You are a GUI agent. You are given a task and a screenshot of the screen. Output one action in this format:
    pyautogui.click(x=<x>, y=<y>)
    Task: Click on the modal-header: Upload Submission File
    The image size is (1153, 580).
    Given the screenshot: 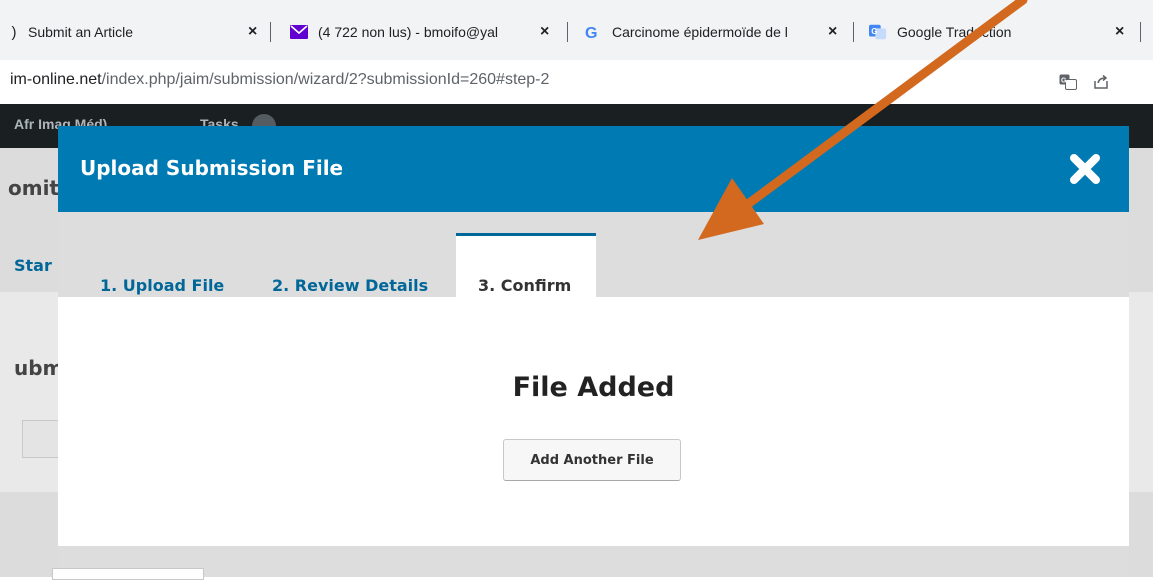 What is the action you would take?
    pyautogui.click(x=593, y=169)
    